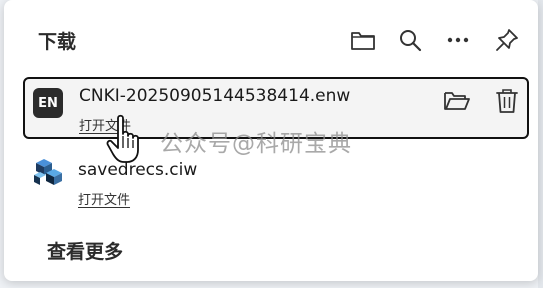 The image size is (543, 288). I want to click on download-filename: CNKI-20250905144538414.enw, so click(215, 96).